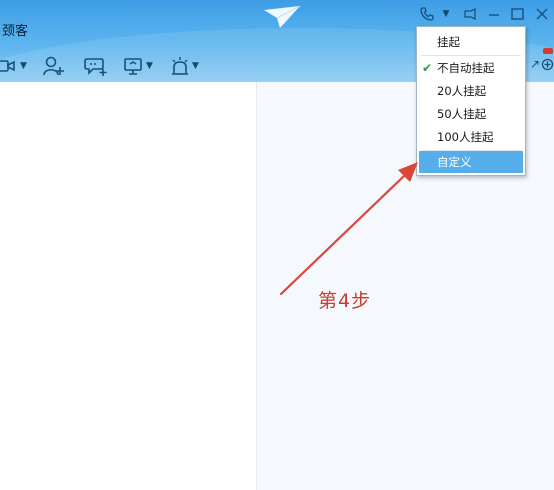 The image size is (554, 490). What do you see at coordinates (345, 301) in the screenshot?
I see `step-label: 第4步` at bounding box center [345, 301].